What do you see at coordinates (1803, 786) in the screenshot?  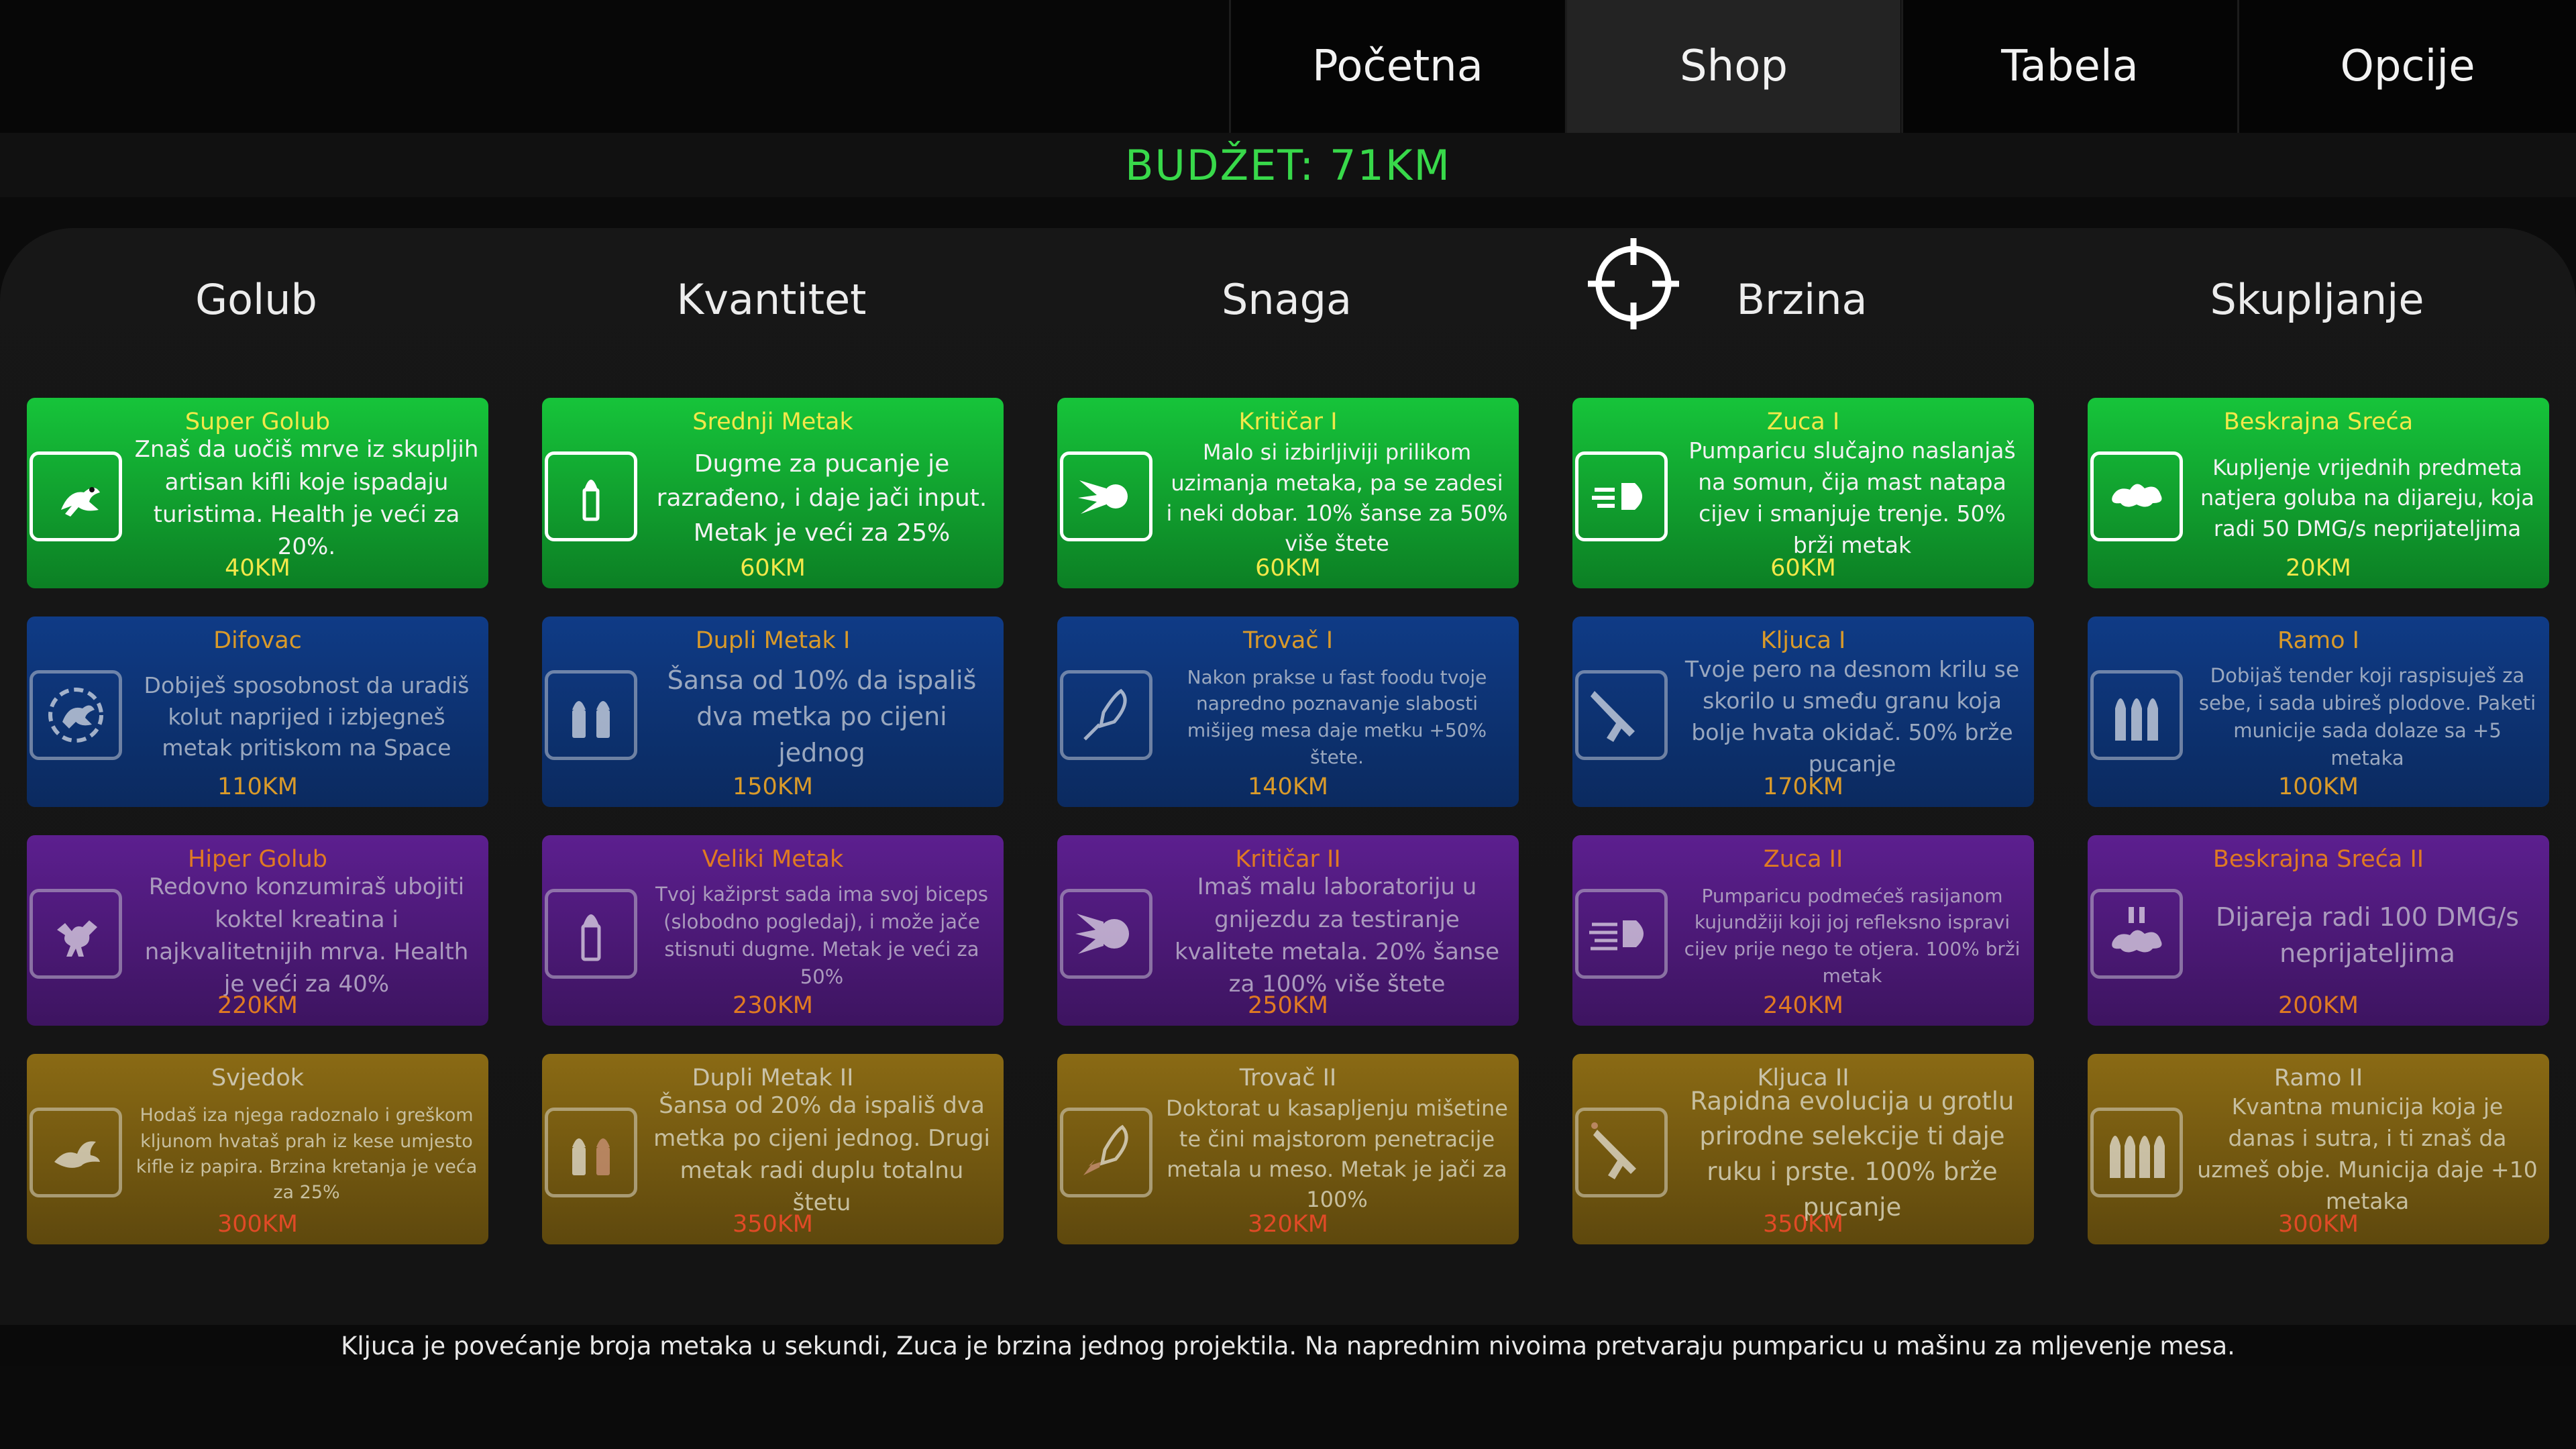 I see `upgrade-price: 170KM` at bounding box center [1803, 786].